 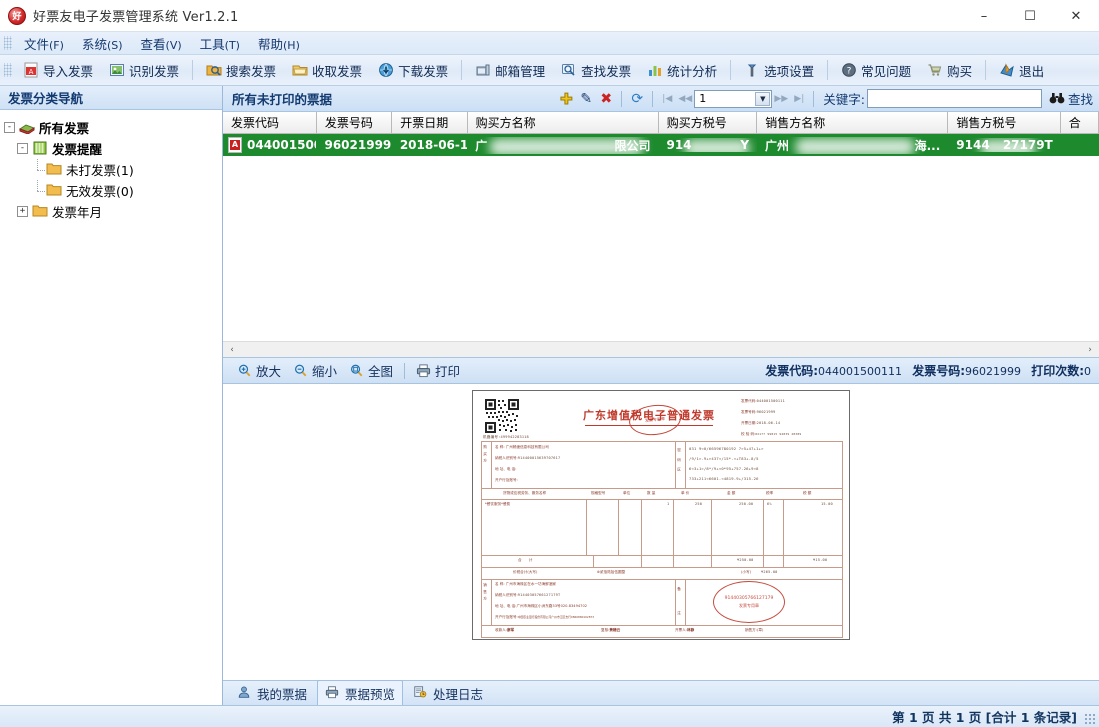 What do you see at coordinates (789, 71) in the screenshot?
I see `toolbar-options-label: 选项设置` at bounding box center [789, 71].